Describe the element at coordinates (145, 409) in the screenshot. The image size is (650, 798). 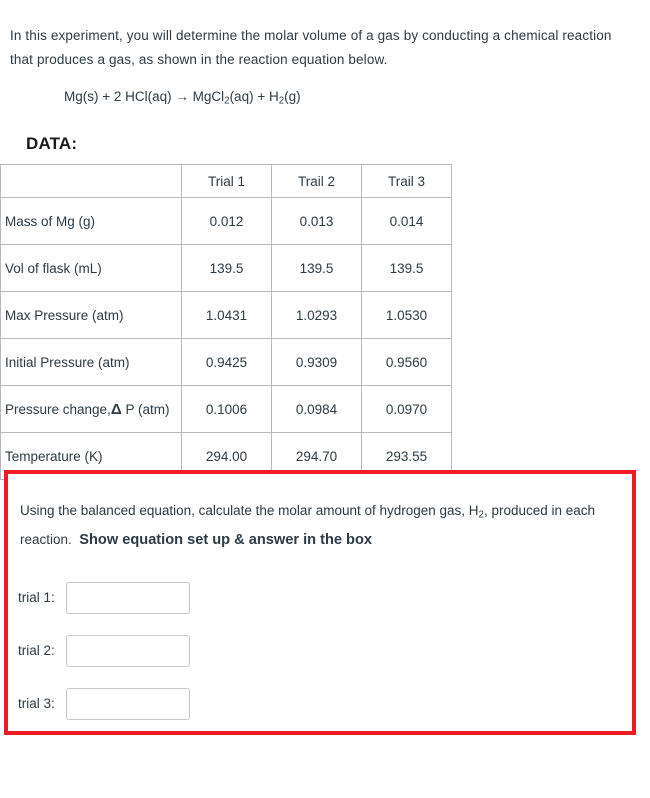
I see `pressure-change-text-post: P (atm)` at that location.